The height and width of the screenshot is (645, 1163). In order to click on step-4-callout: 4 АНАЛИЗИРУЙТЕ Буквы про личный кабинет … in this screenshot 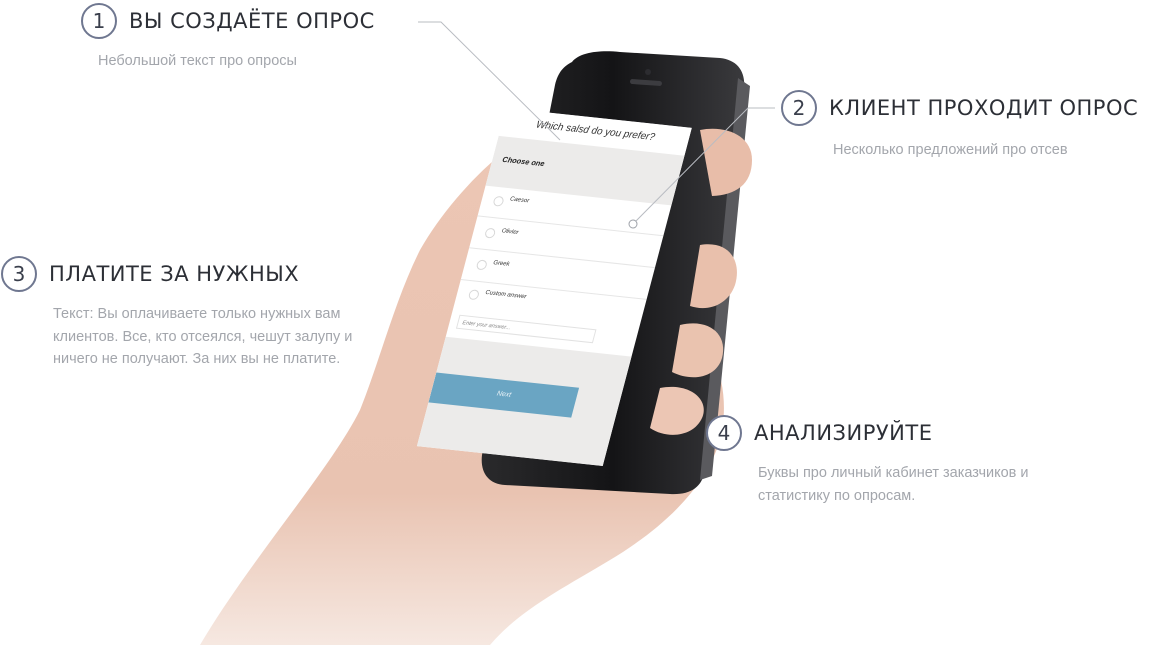, I will do `click(887, 461)`.